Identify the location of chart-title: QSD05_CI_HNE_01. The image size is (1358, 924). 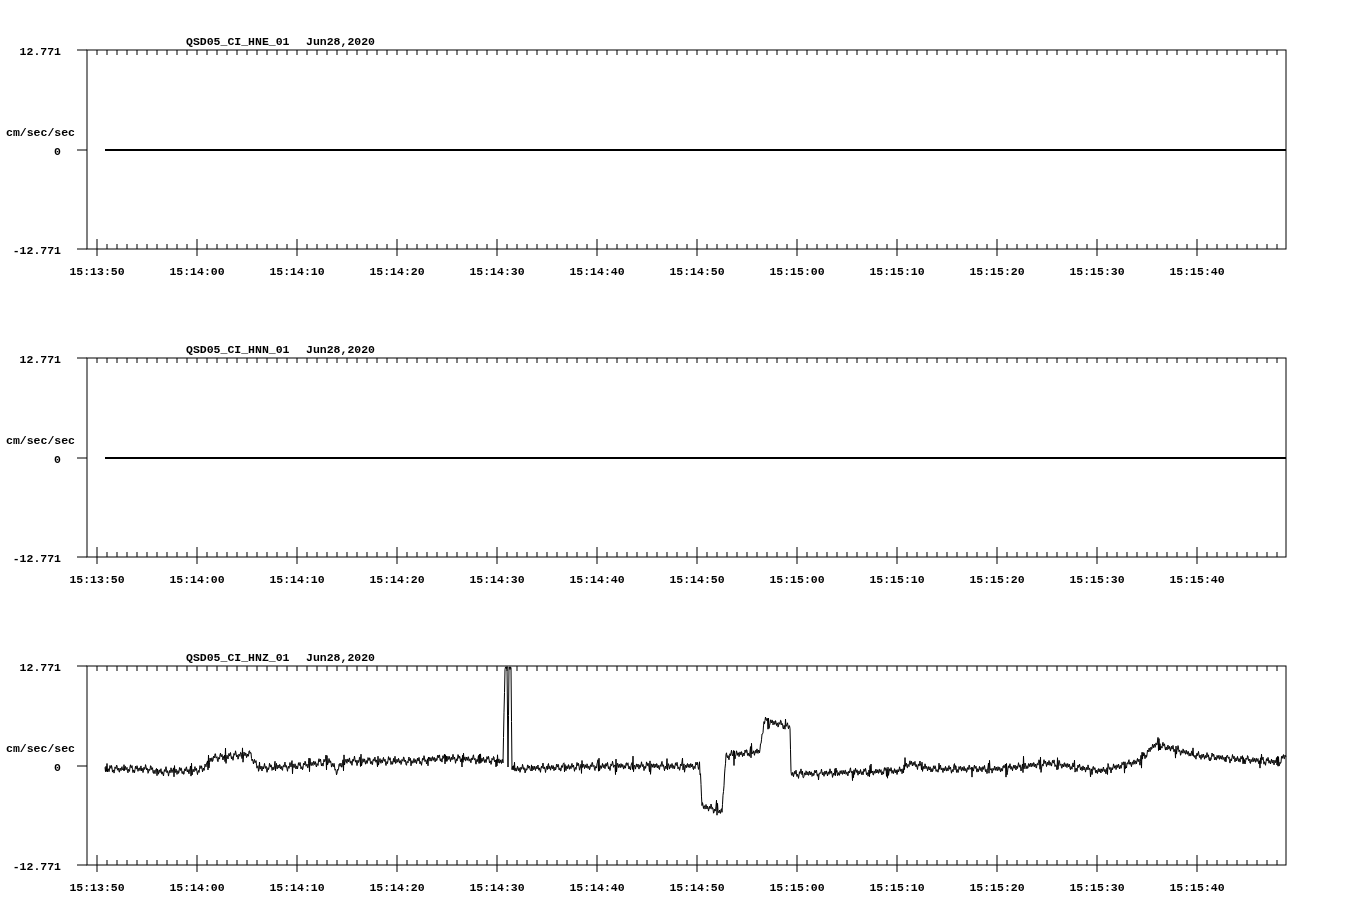
(238, 41).